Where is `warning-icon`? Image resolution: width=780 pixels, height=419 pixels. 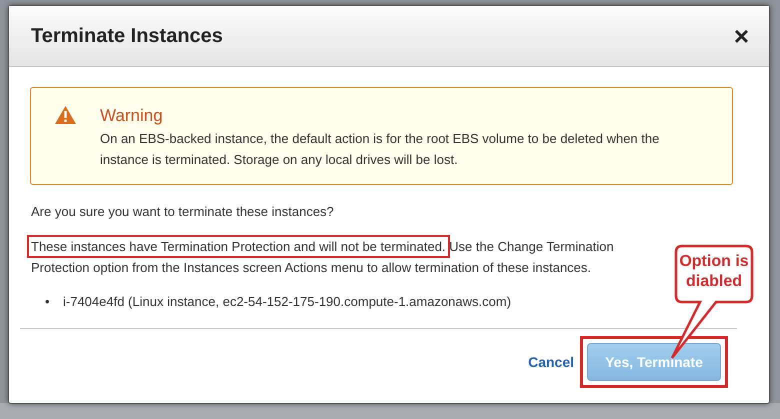 warning-icon is located at coordinates (65, 115).